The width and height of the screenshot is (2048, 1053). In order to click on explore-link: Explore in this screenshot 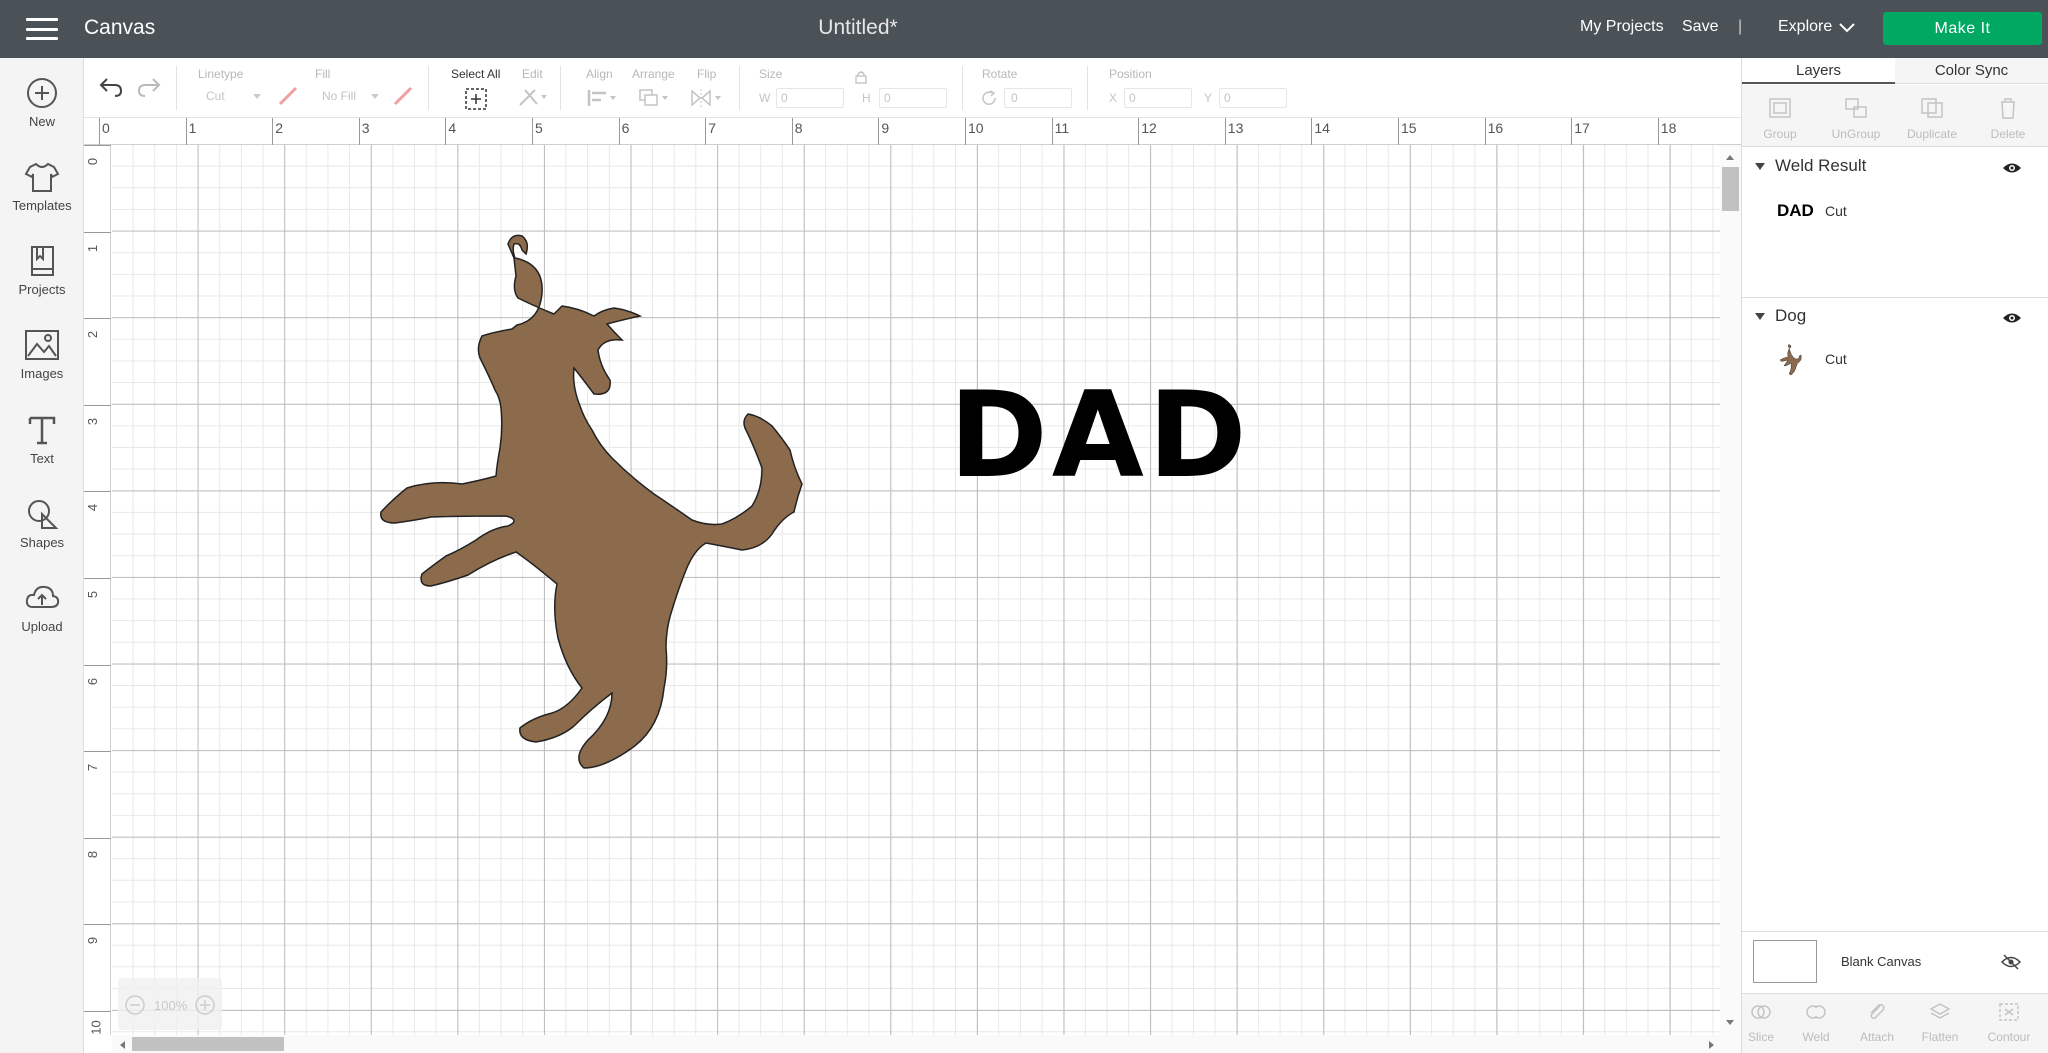, I will do `click(1805, 27)`.